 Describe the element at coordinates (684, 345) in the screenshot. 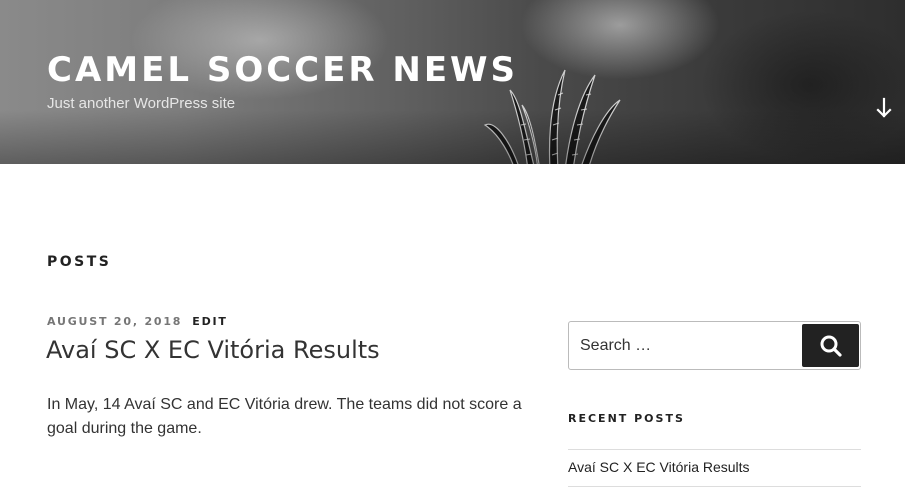

I see `search-input` at that location.